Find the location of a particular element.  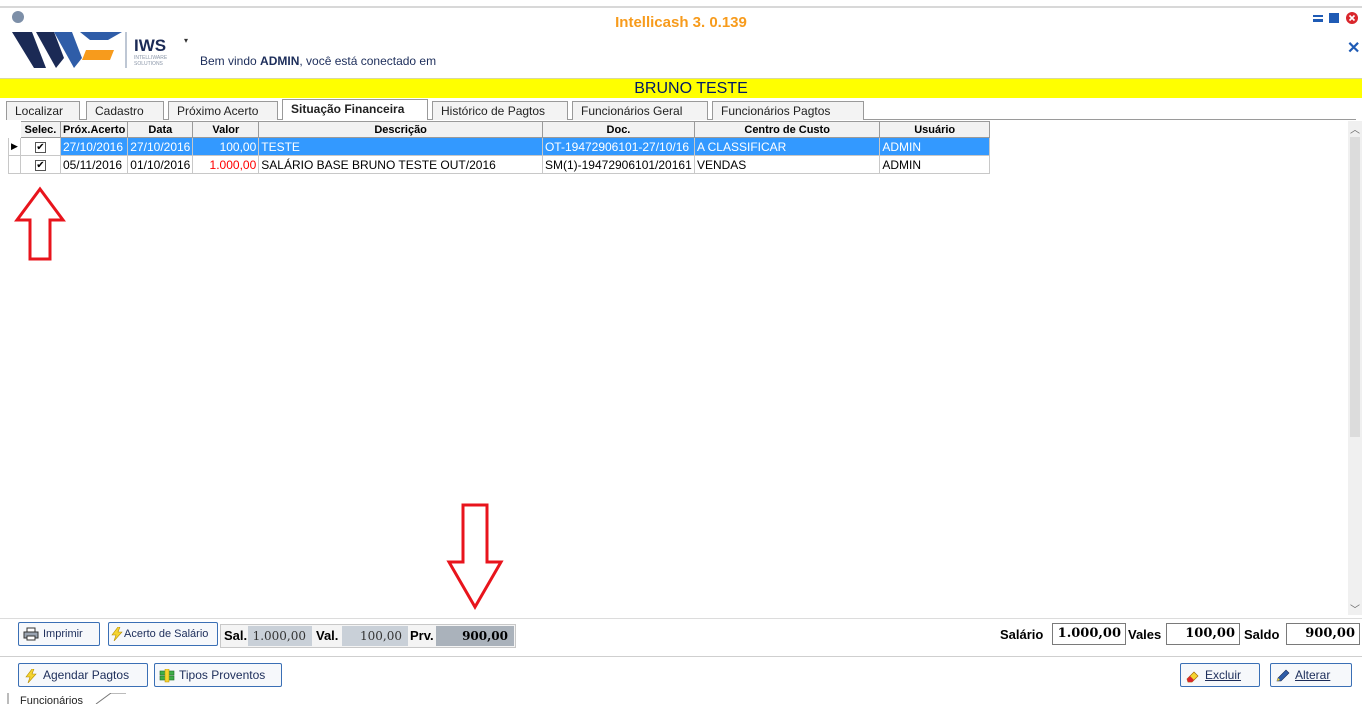

scroll-thumb is located at coordinates (1355, 287).